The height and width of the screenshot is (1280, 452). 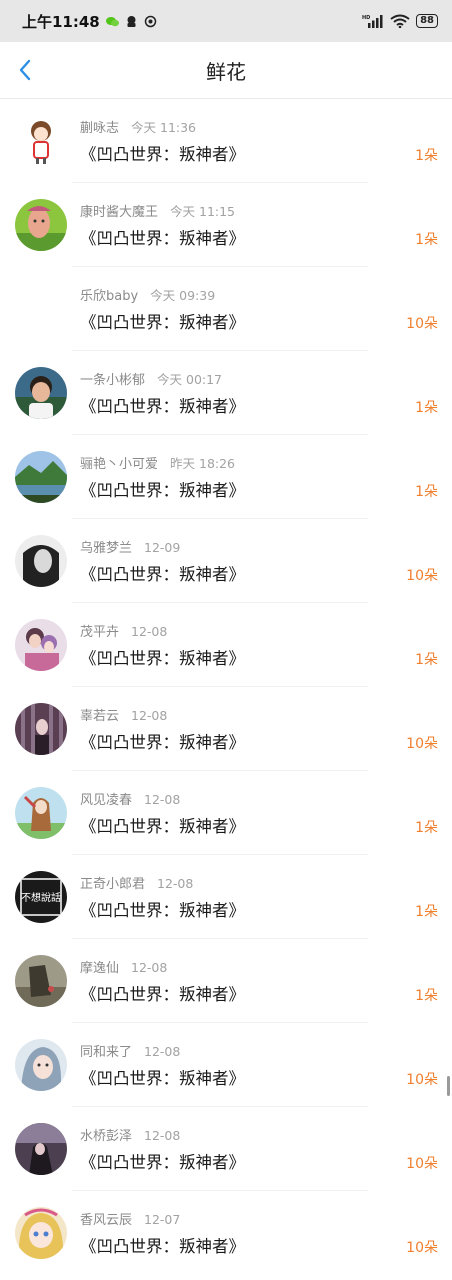 What do you see at coordinates (366, 18) in the screenshot?
I see `svg-text: HD` at bounding box center [366, 18].